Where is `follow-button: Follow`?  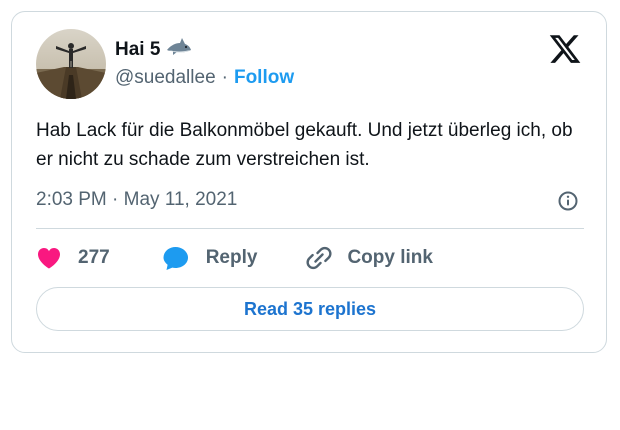 follow-button: Follow is located at coordinates (264, 78).